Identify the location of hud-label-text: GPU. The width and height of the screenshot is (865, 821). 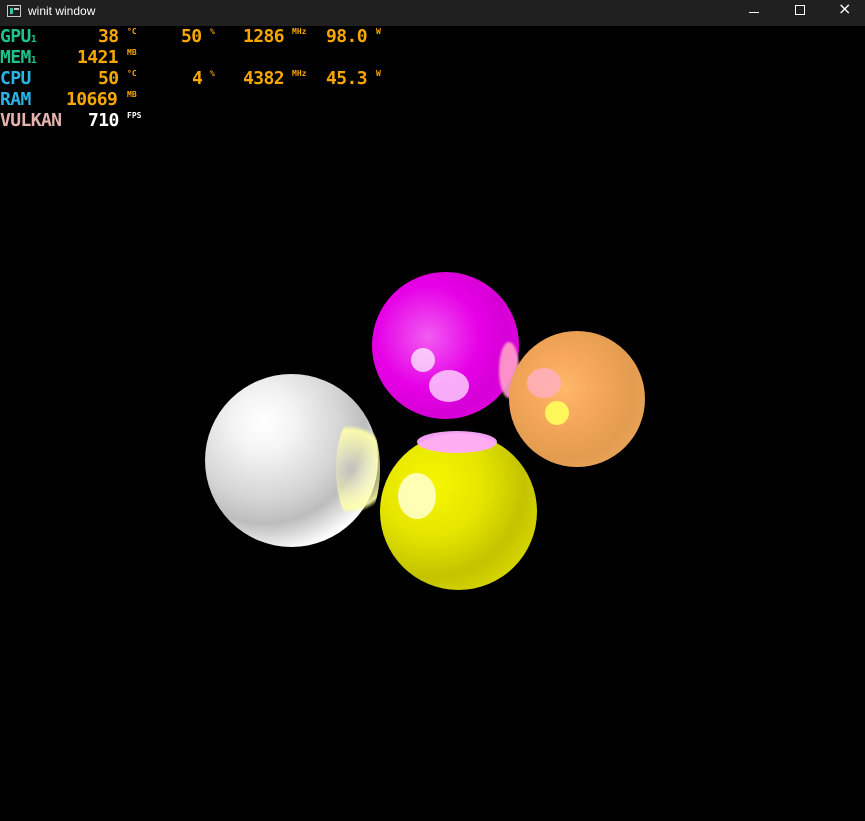
(15, 36).